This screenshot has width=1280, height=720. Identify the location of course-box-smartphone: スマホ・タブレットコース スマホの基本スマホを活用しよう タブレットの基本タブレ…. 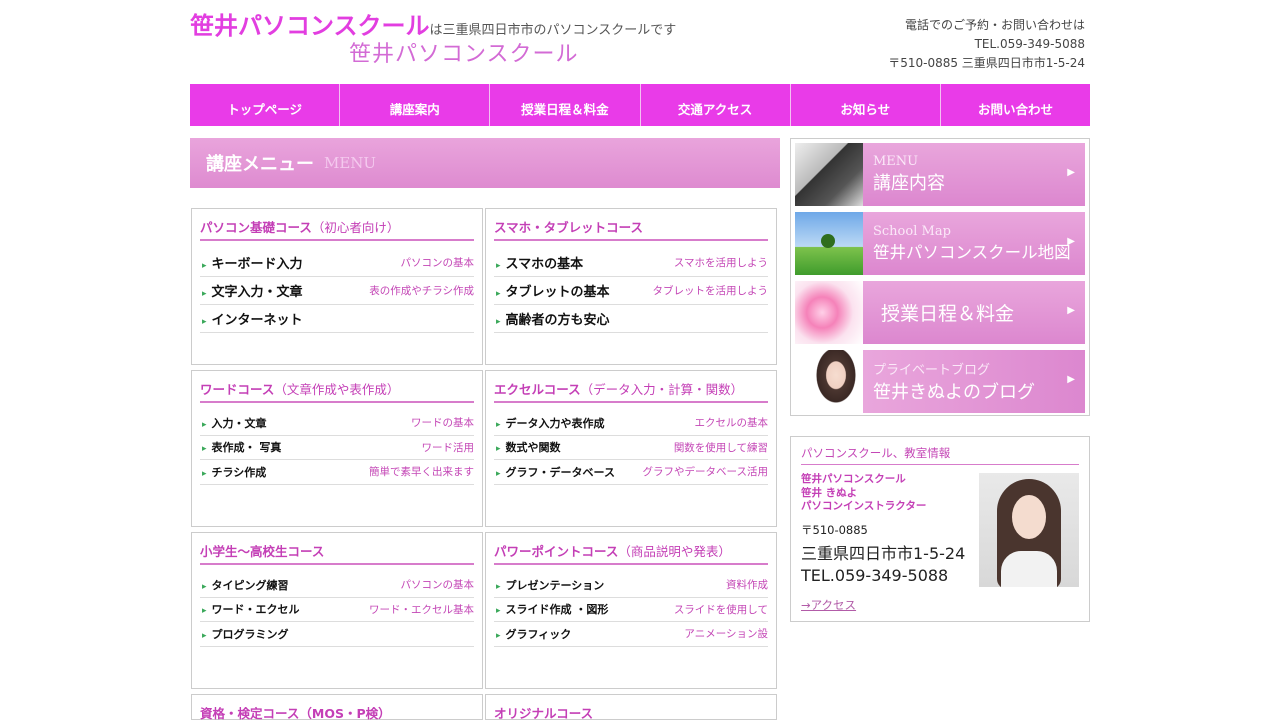
(631, 286).